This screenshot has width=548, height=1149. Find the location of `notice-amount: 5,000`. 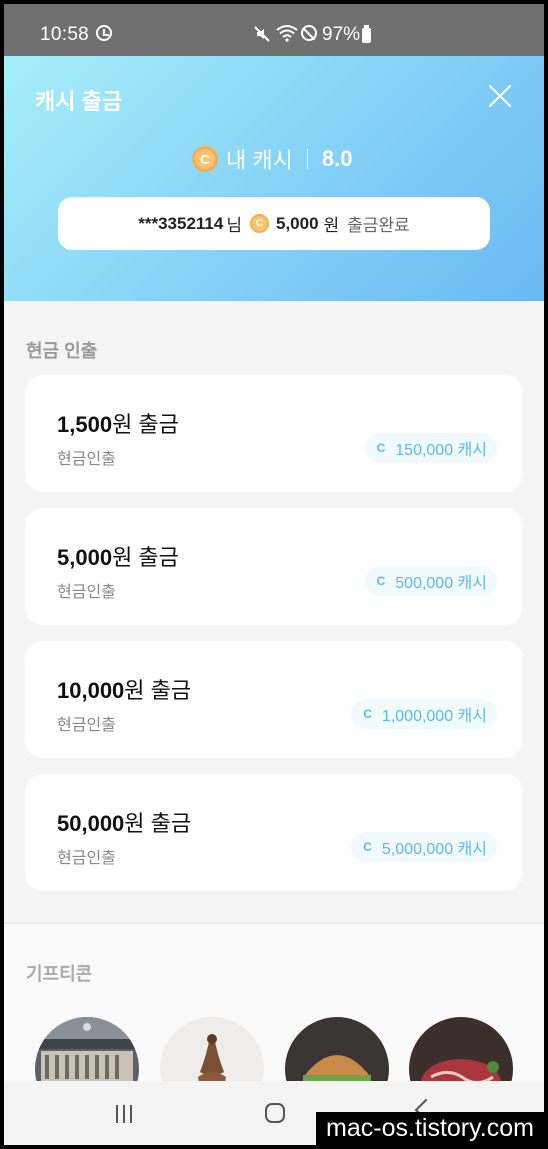

notice-amount: 5,000 is located at coordinates (297, 223).